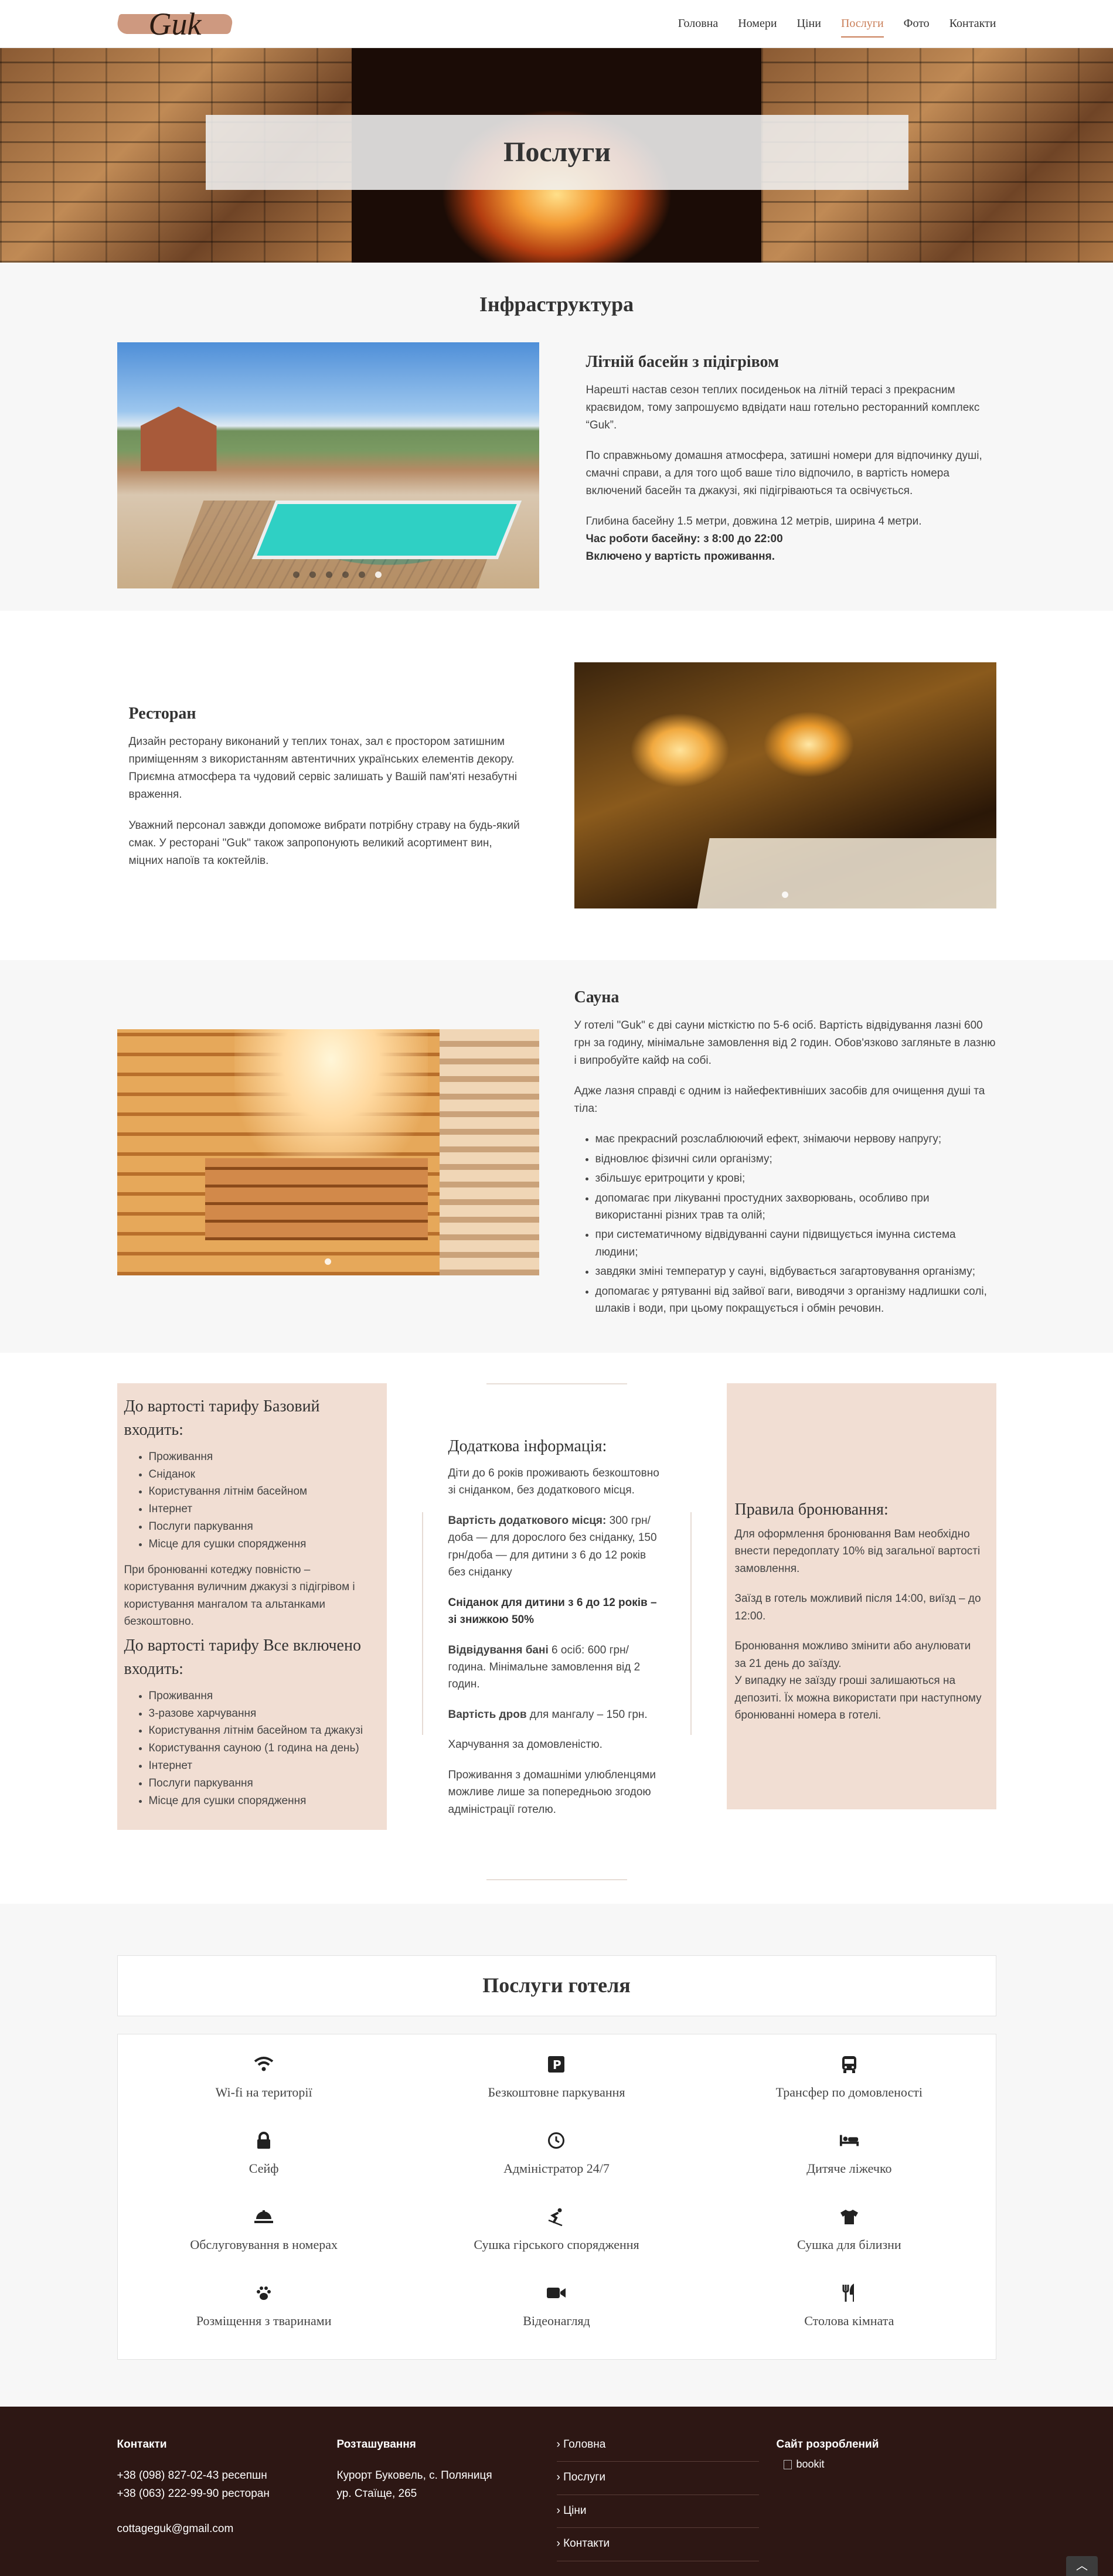 The image size is (1113, 2576). I want to click on bookit-alt-text: bookit, so click(811, 2464).